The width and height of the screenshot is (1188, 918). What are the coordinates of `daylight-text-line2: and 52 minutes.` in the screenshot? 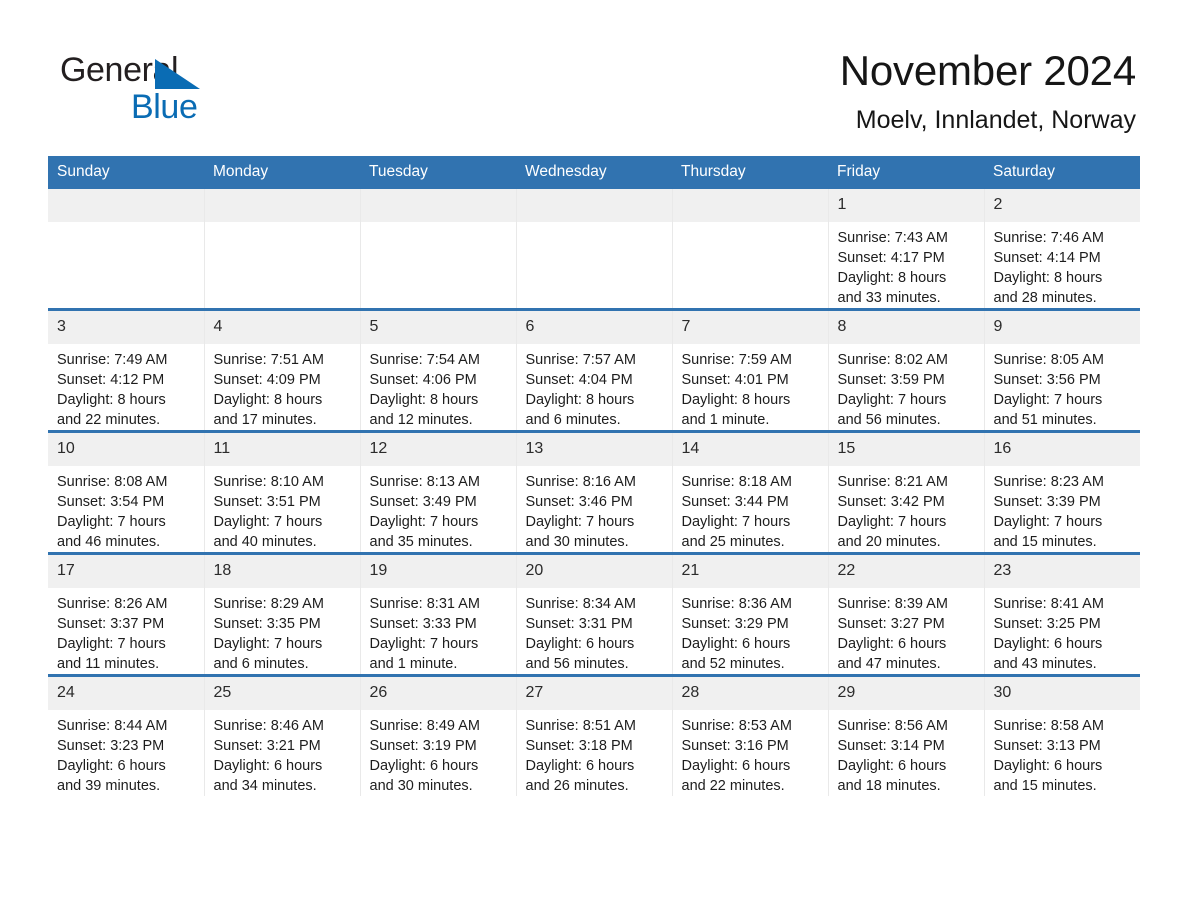 It's located at (733, 663).